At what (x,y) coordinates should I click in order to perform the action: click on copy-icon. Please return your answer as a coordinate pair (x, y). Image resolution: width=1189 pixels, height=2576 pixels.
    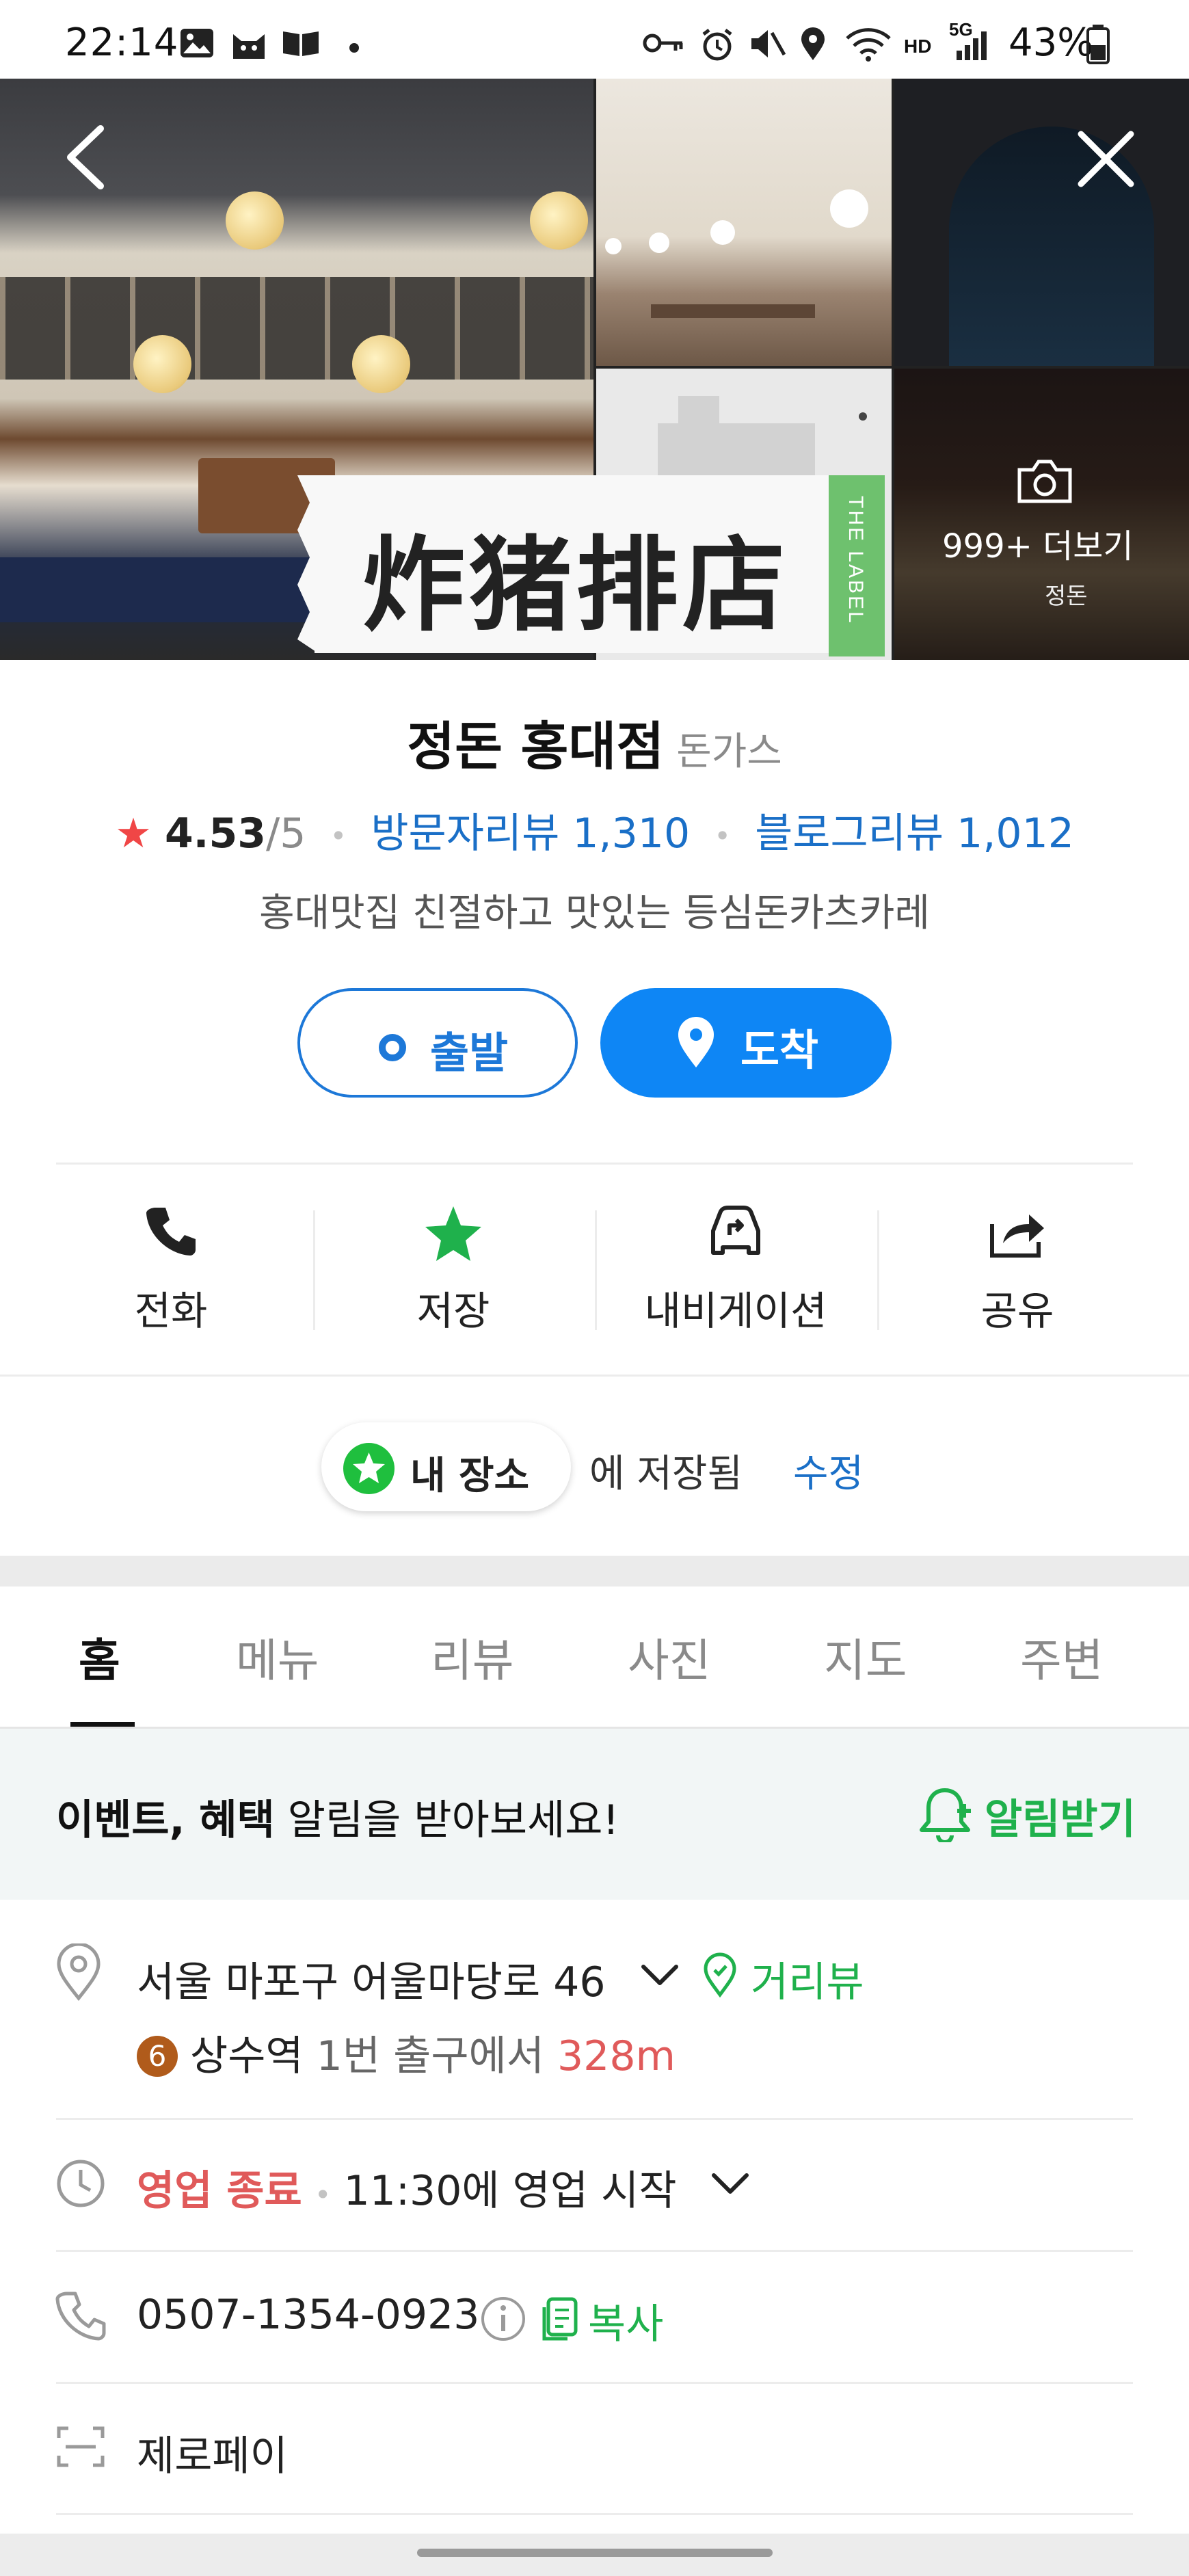
    Looking at the image, I should click on (561, 2320).